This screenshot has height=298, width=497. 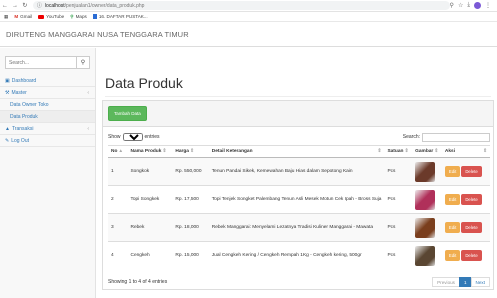 What do you see at coordinates (150, 227) in the screenshot?
I see `cell-nama: Rebek` at bounding box center [150, 227].